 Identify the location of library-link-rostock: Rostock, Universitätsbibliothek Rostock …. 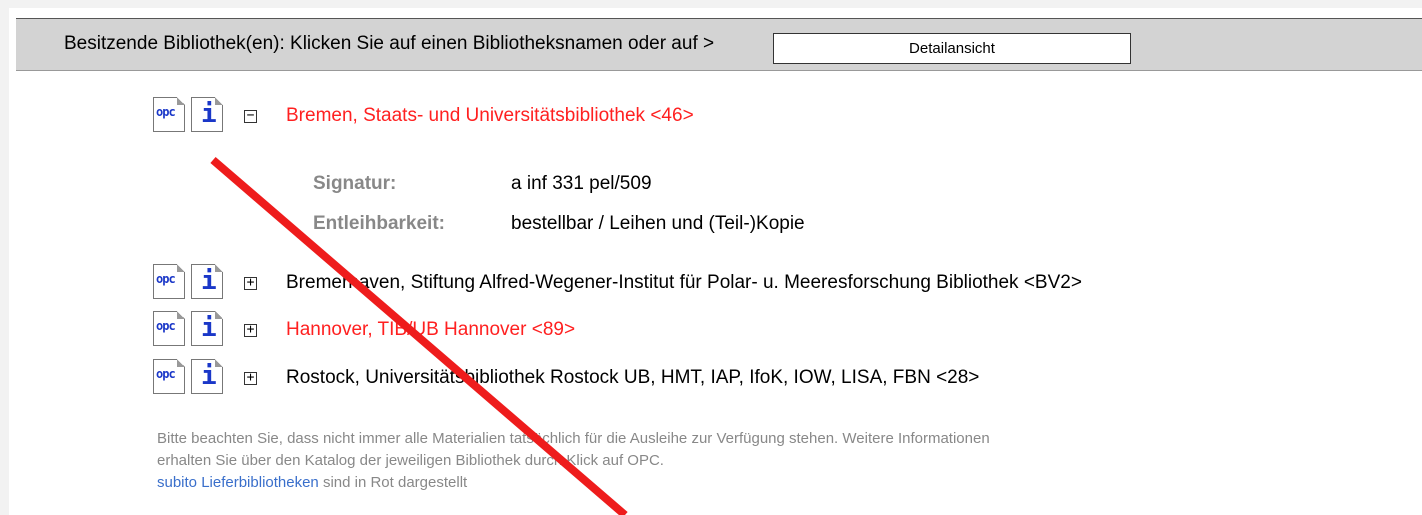
(632, 378).